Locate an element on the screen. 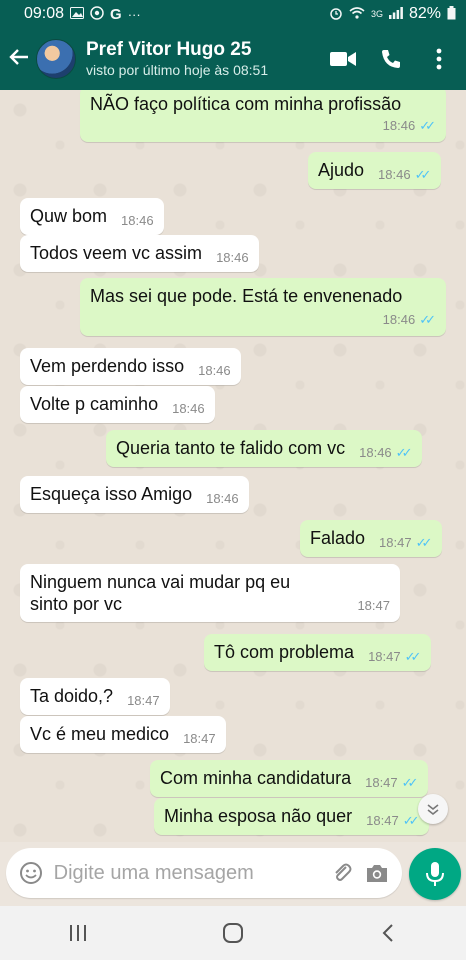 This screenshot has height=960, width=466. battery-icon is located at coordinates (451, 14).